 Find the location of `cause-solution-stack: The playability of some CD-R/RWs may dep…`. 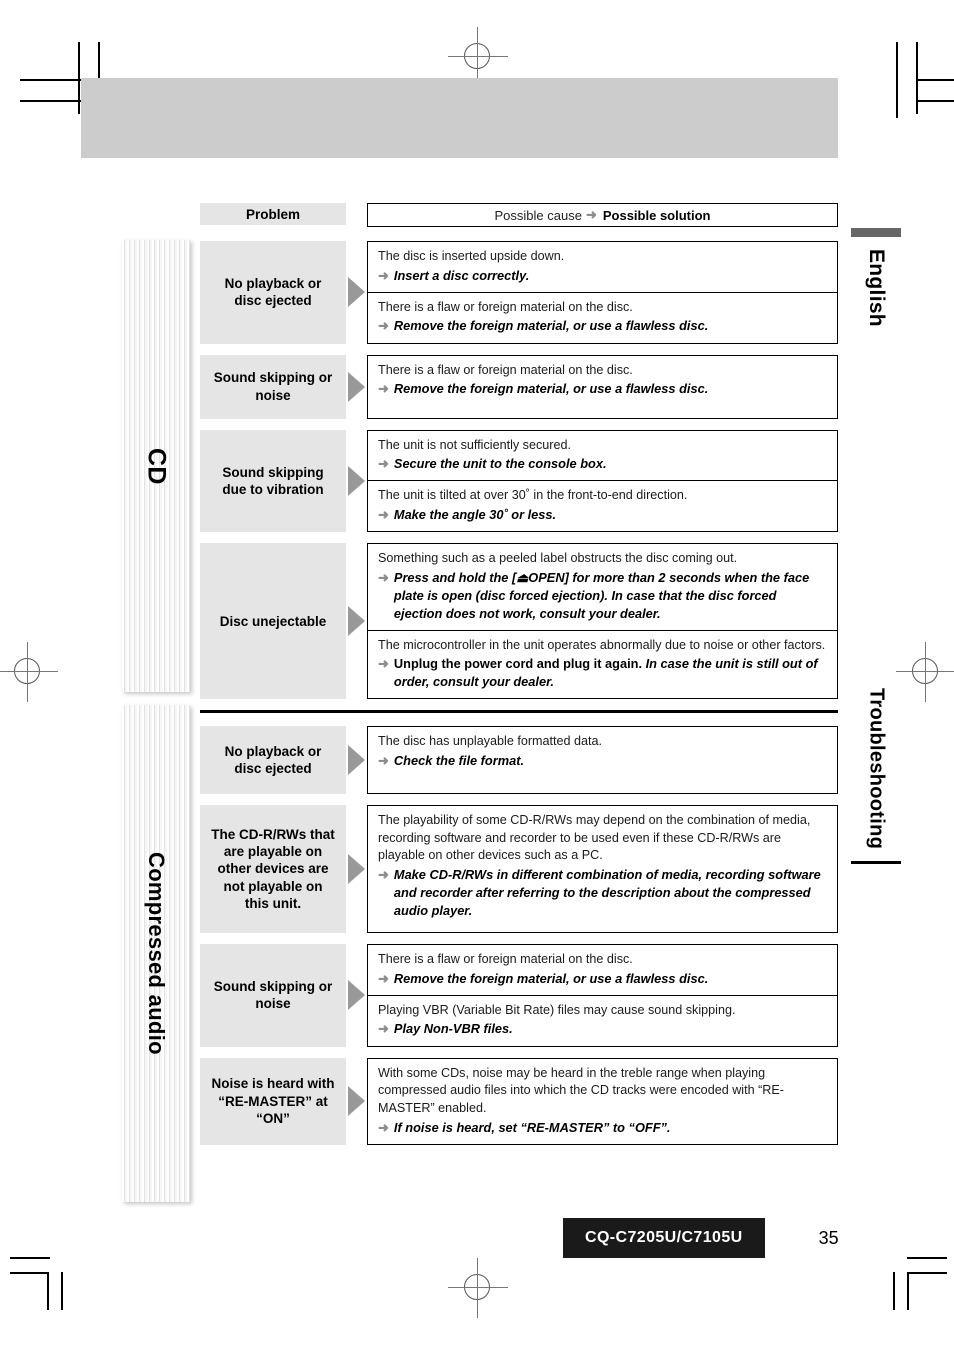

cause-solution-stack: The playability of some CD-R/RWs may dep… is located at coordinates (602, 869).